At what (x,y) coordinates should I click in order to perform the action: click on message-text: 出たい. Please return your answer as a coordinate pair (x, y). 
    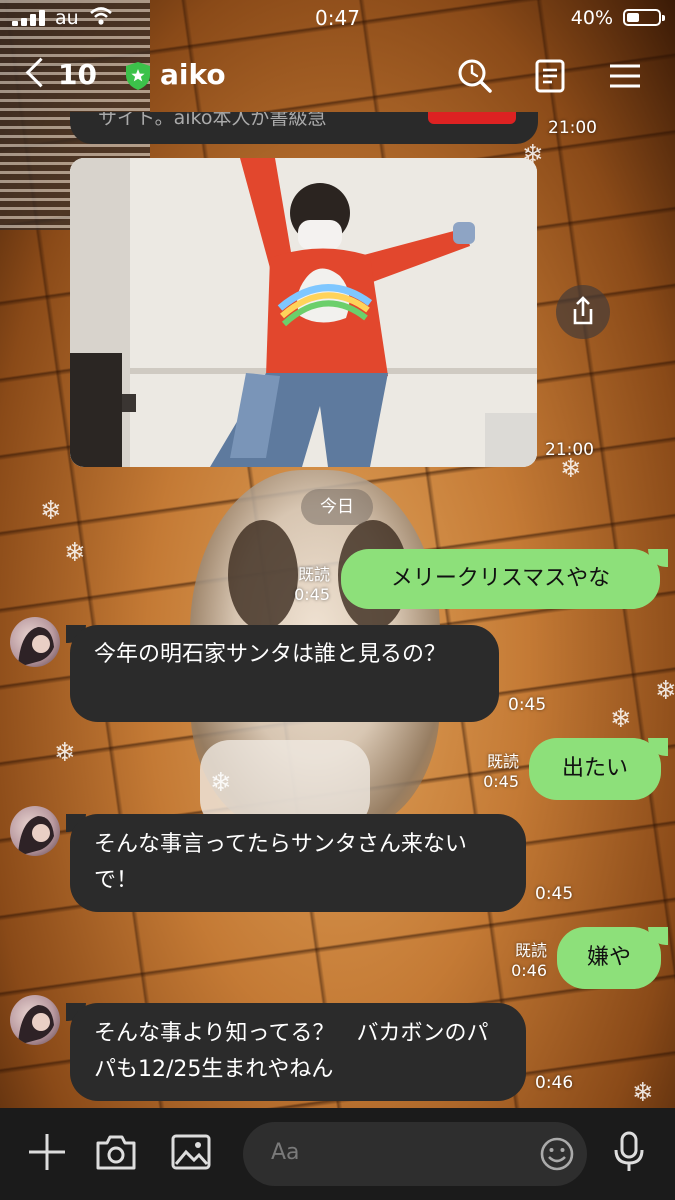
    Looking at the image, I should click on (594, 768).